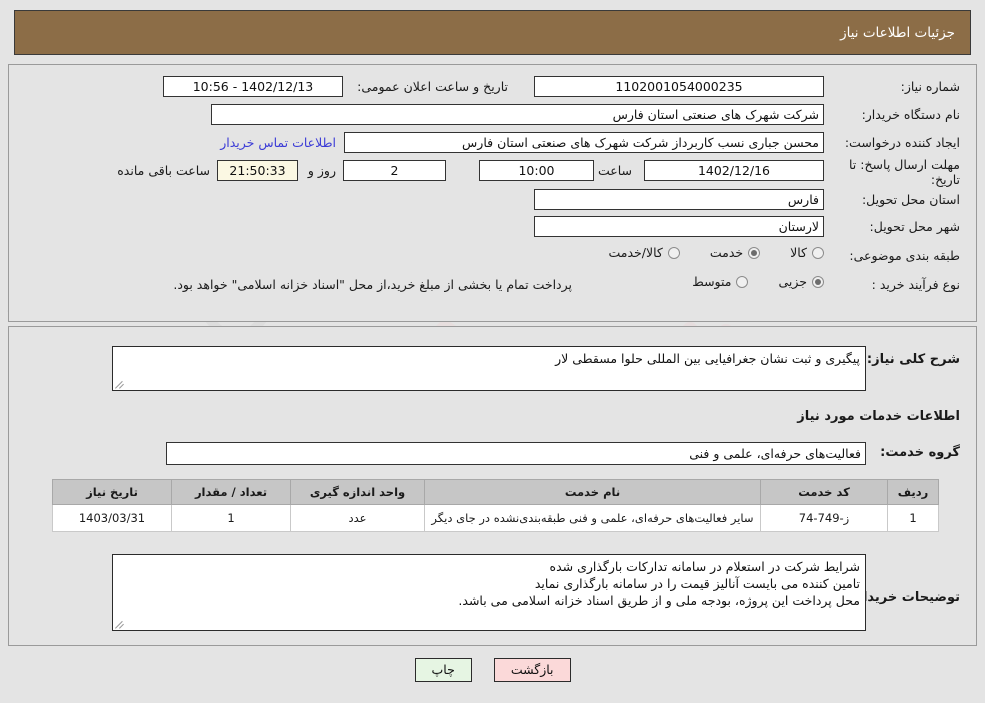  I want to click on resize-grip-icon-notes, so click(120, 624).